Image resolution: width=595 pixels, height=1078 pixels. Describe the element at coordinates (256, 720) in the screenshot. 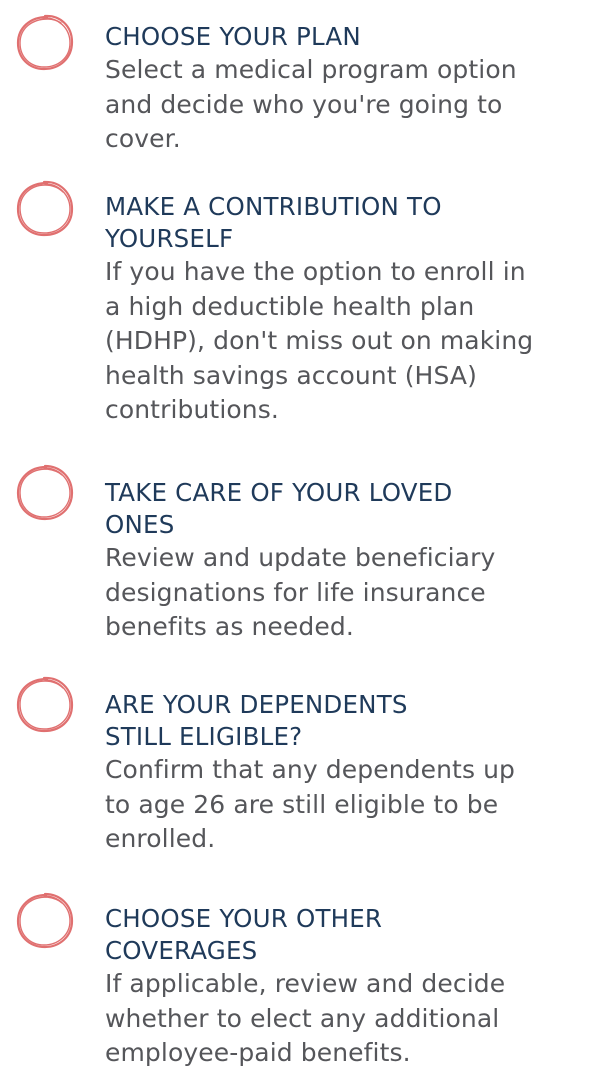

I see `item-title: ARE YOUR DEPENDENTS STILL ELIGIBLE?` at that location.